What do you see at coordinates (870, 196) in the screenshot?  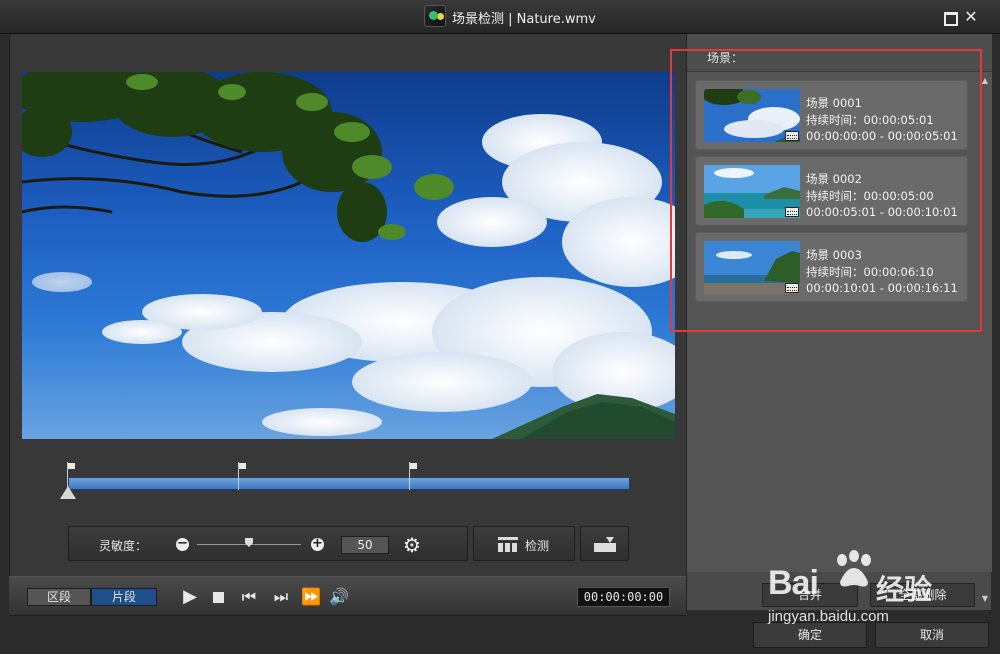 I see `scene-duration: 持续时间：00:00:05:00` at bounding box center [870, 196].